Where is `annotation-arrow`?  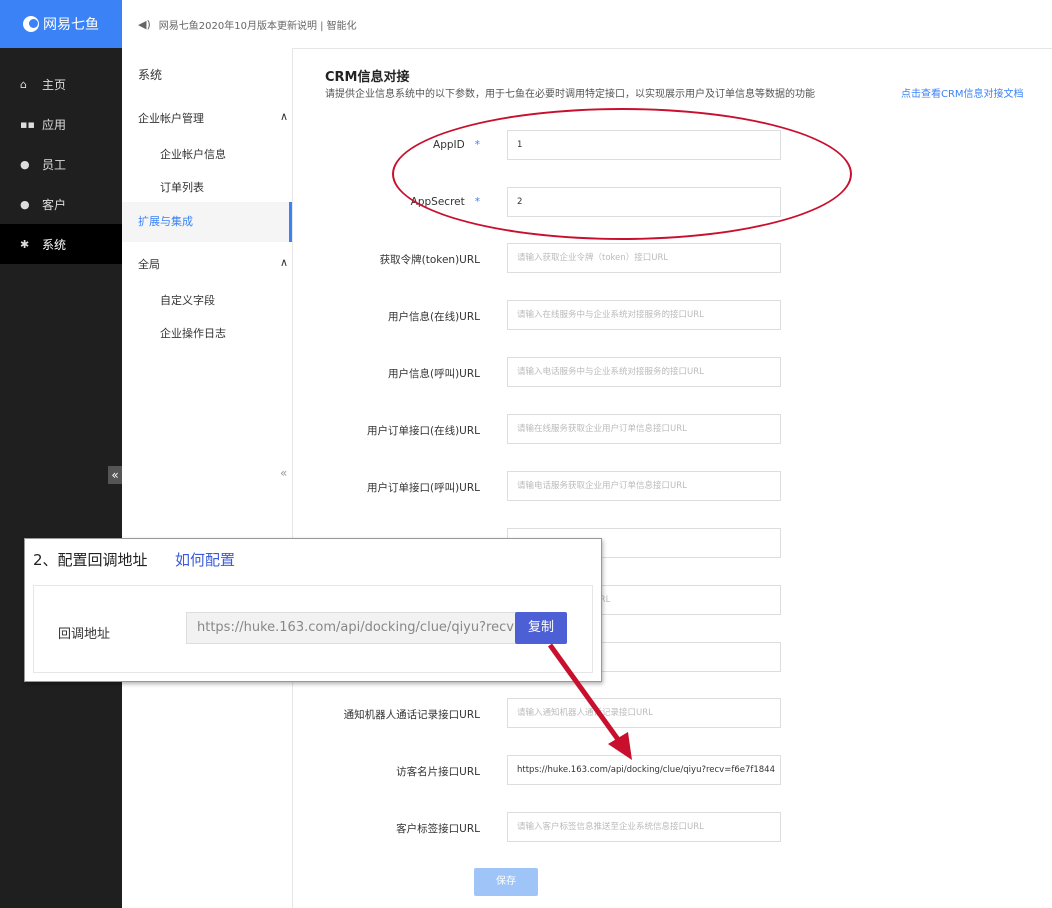
annotation-arrow is located at coordinates (589, 701).